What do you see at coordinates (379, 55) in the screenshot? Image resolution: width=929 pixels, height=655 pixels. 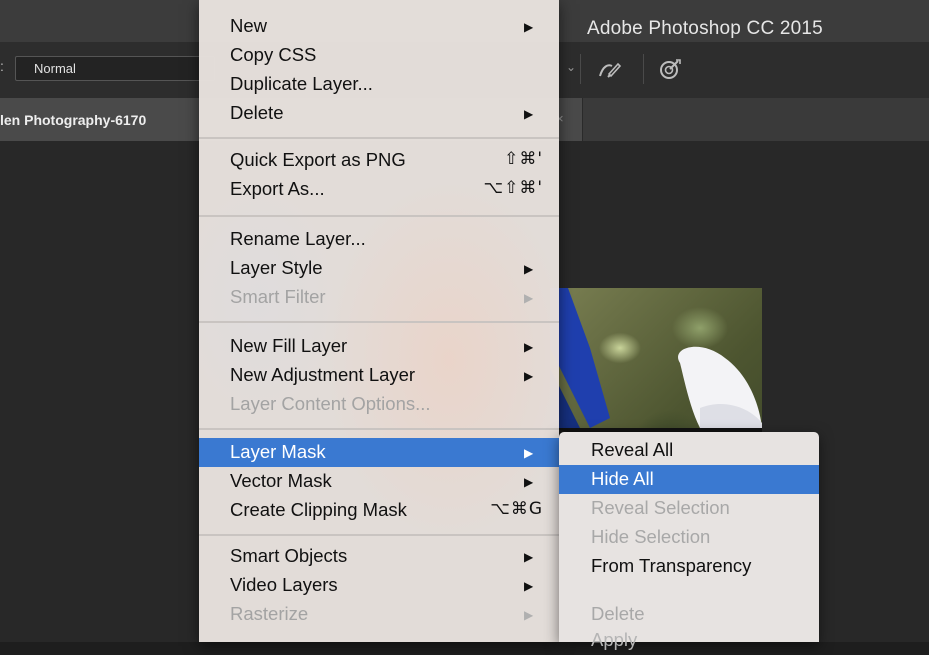 I see `menu-item-copy-css: Copy CSS` at bounding box center [379, 55].